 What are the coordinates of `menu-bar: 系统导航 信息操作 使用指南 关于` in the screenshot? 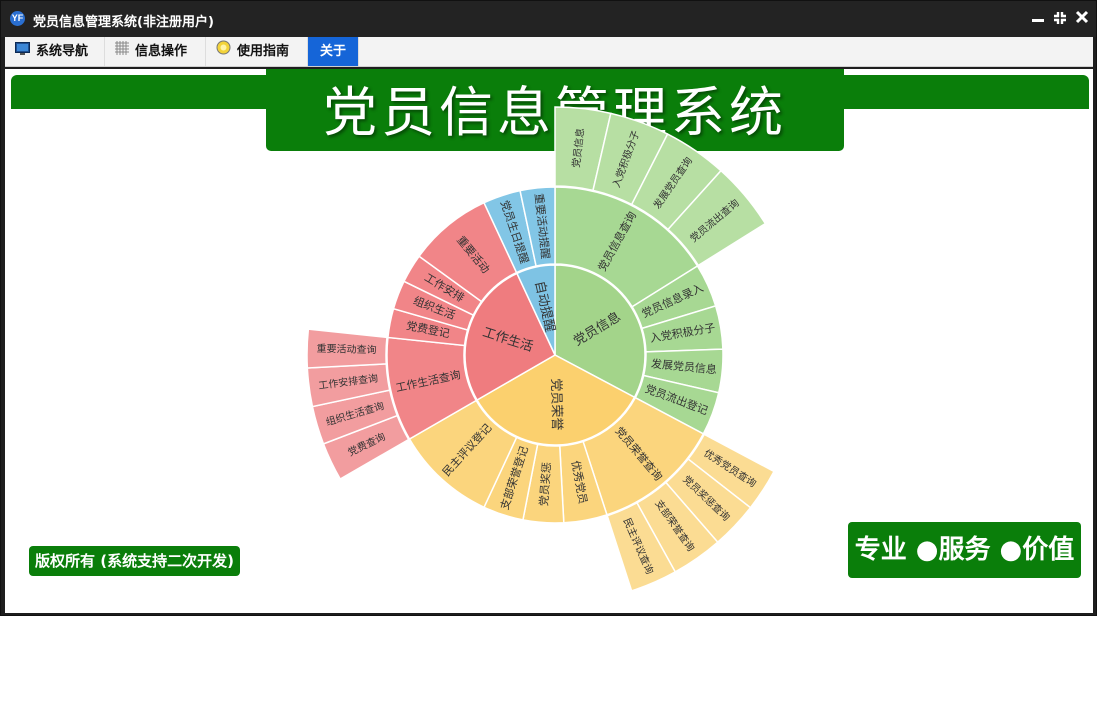 It's located at (549, 52).